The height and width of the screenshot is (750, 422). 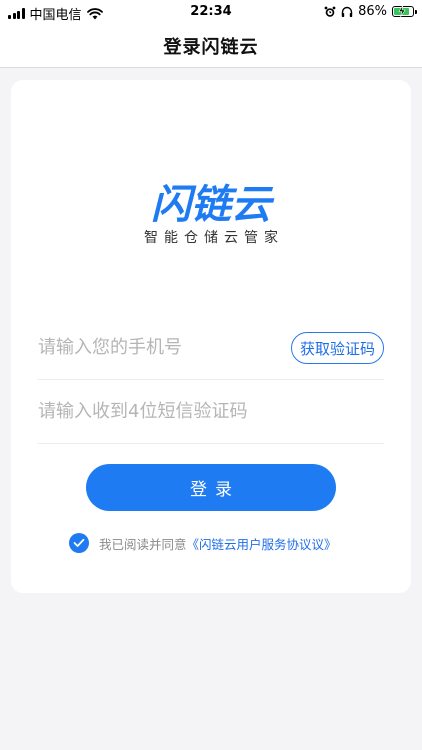 What do you see at coordinates (143, 544) in the screenshot?
I see `agreement-text: 我已阅读并同意` at bounding box center [143, 544].